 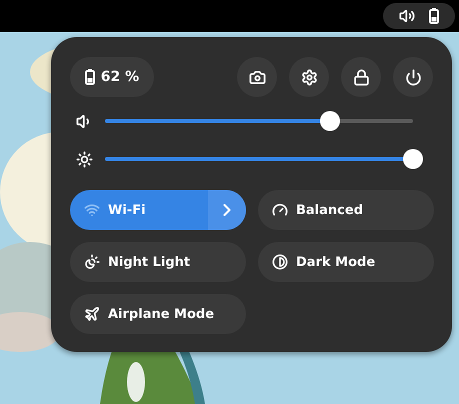 I want to click on settings-icon, so click(x=309, y=77).